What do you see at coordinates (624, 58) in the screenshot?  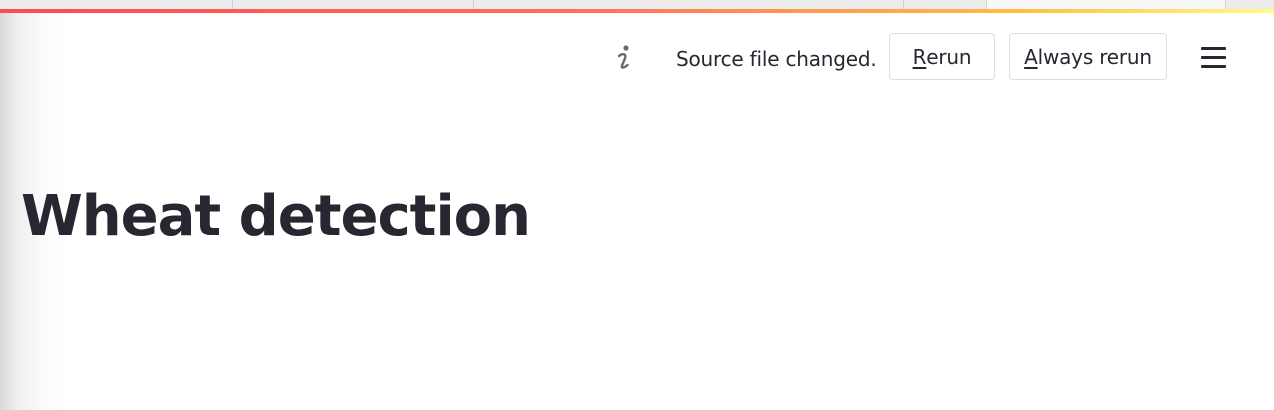 I see `info-icon` at bounding box center [624, 58].